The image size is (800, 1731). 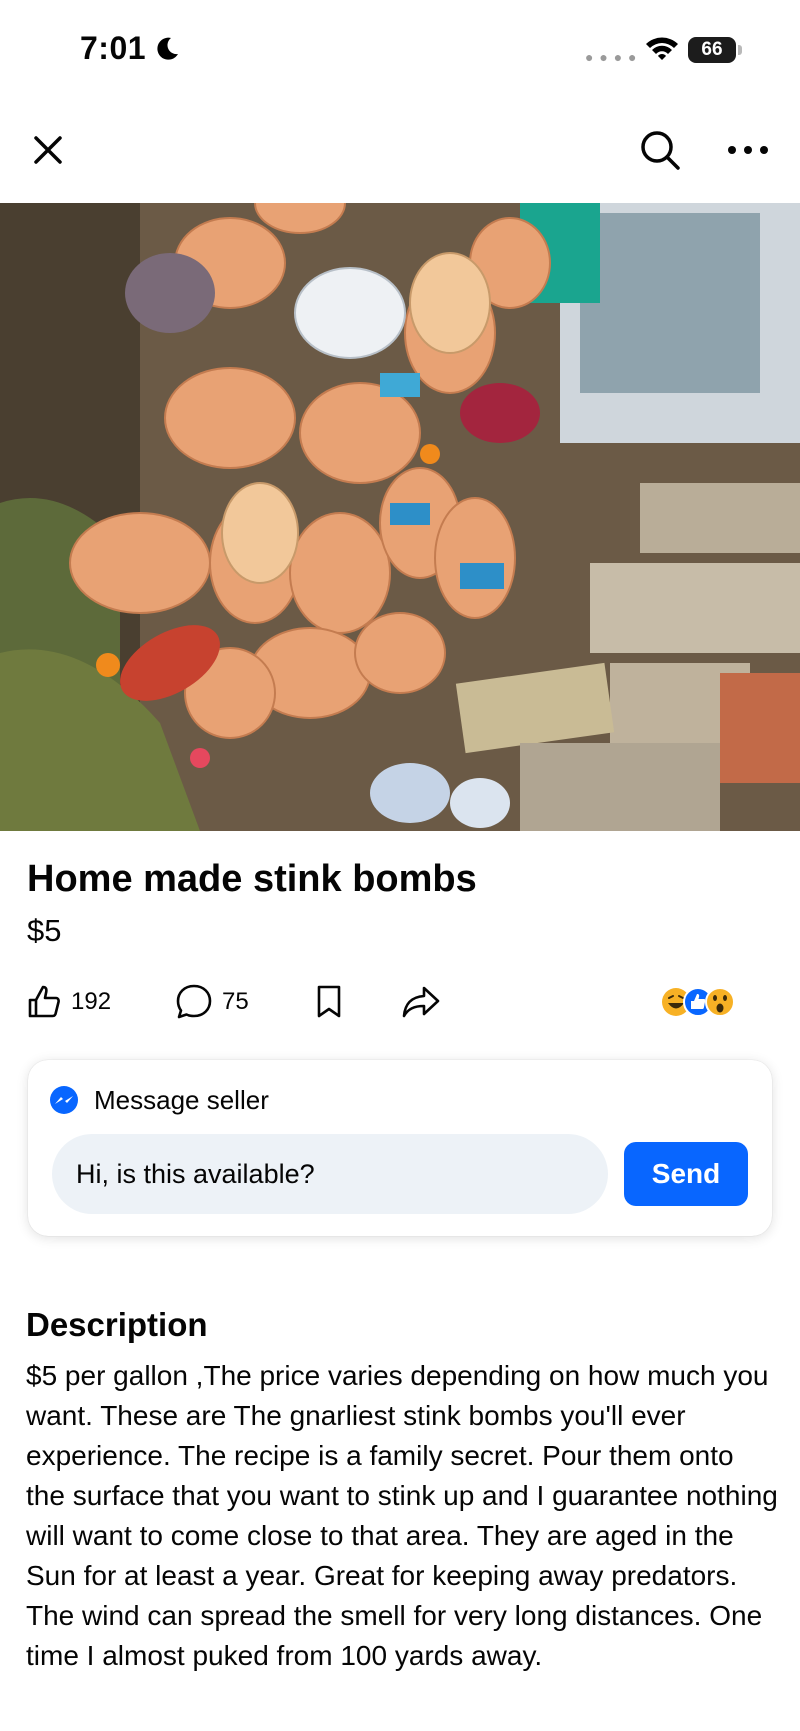 I want to click on message-seller-card: Message seller Send, so click(x=400, y=1148).